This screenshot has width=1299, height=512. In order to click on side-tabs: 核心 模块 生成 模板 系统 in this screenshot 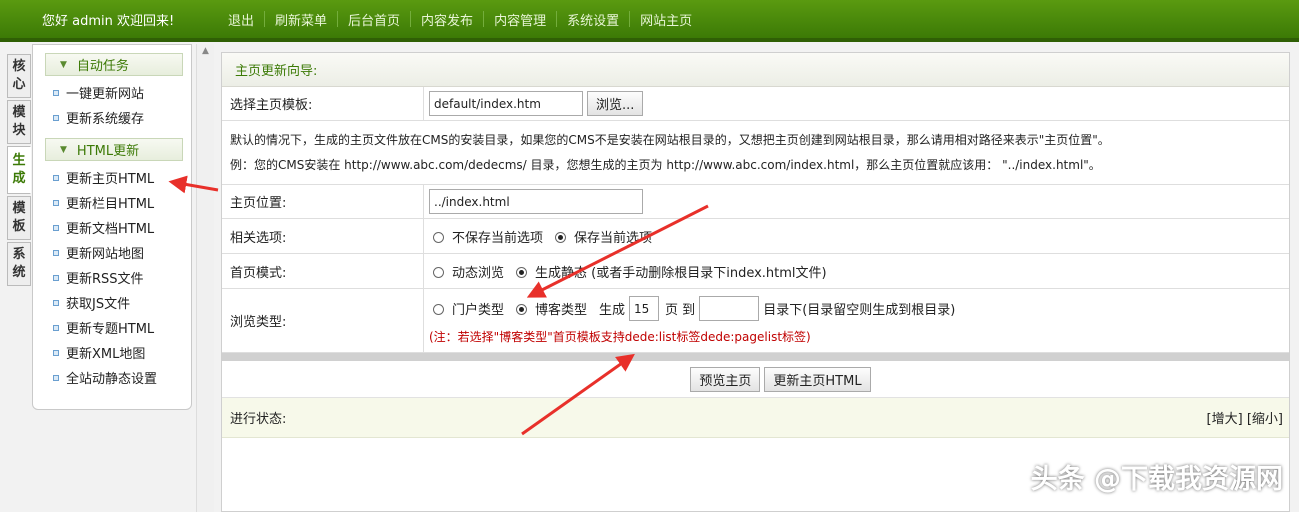, I will do `click(20, 171)`.